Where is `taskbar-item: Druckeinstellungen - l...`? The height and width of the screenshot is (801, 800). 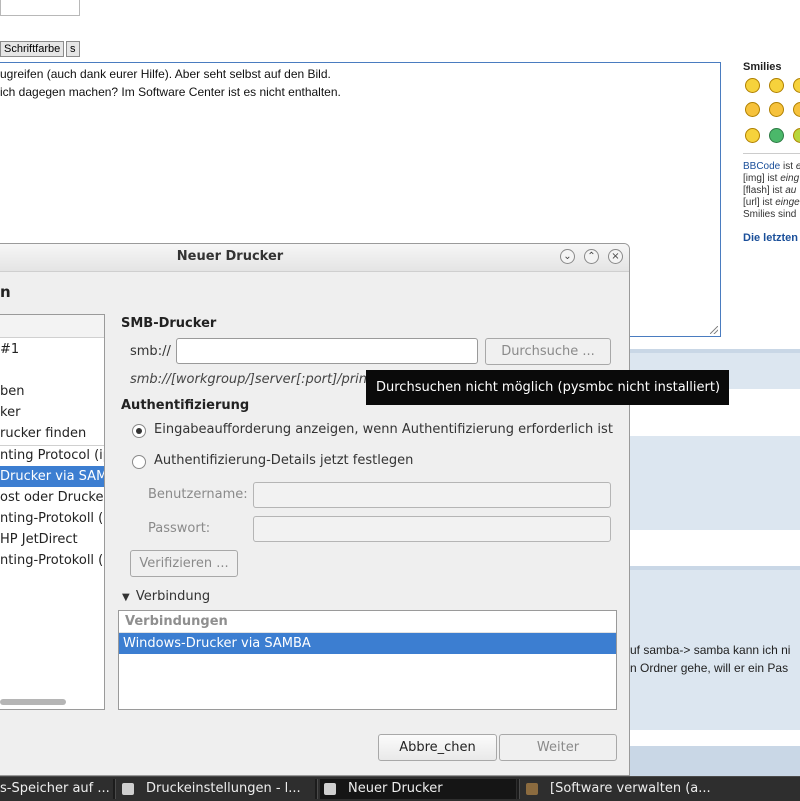 taskbar-item: Druckeinstellungen - l... is located at coordinates (216, 789).